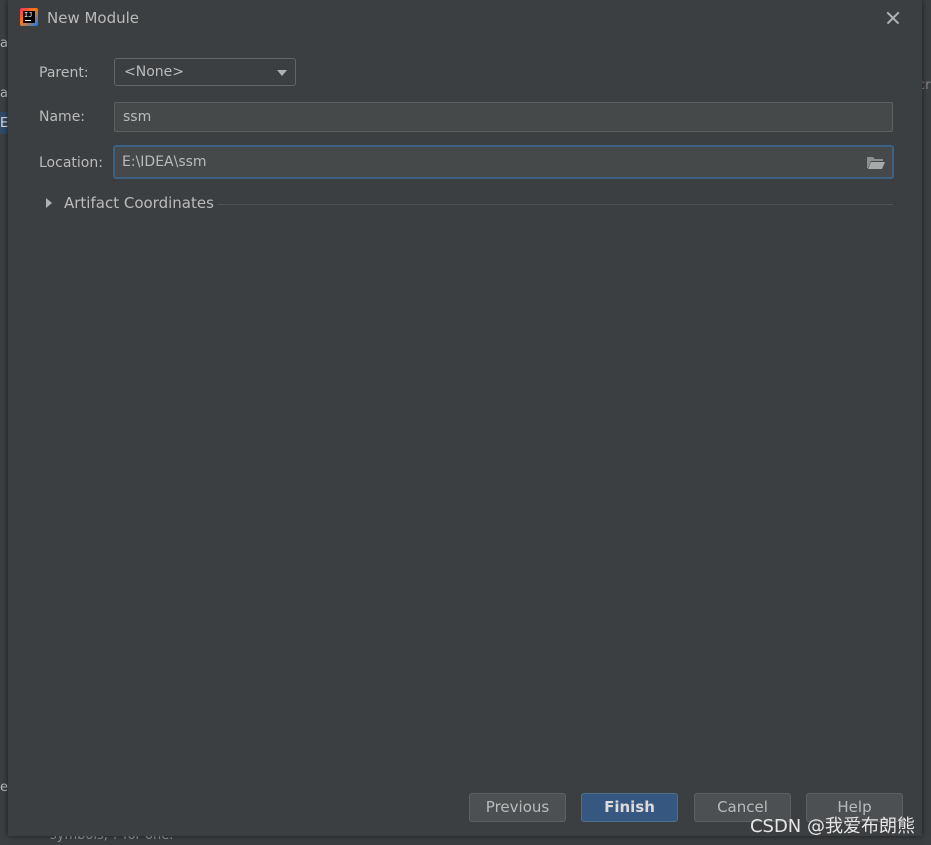 The width and height of the screenshot is (931, 845). I want to click on location-label: Location:, so click(71, 163).